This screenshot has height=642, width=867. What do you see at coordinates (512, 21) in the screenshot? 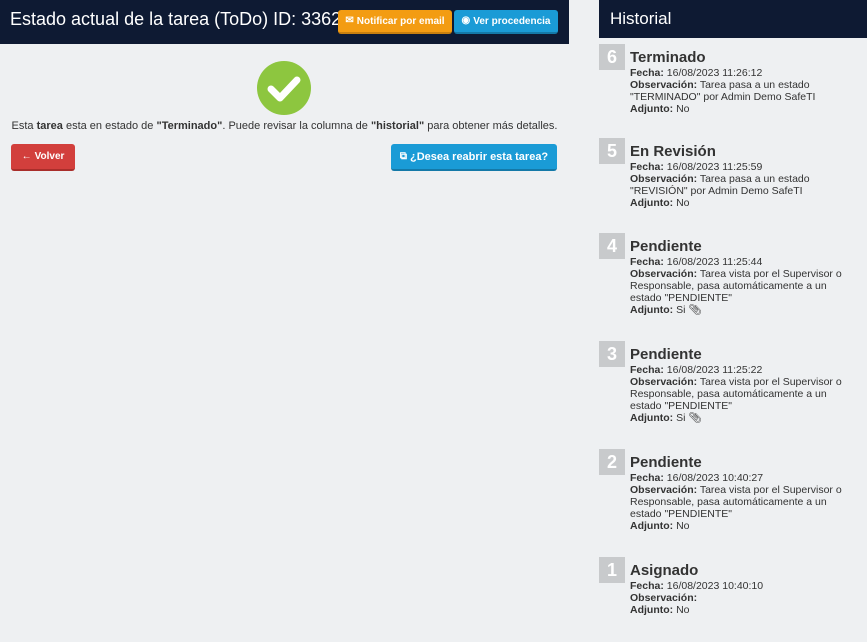
I see `view-origin-label: Ver procedencia` at bounding box center [512, 21].